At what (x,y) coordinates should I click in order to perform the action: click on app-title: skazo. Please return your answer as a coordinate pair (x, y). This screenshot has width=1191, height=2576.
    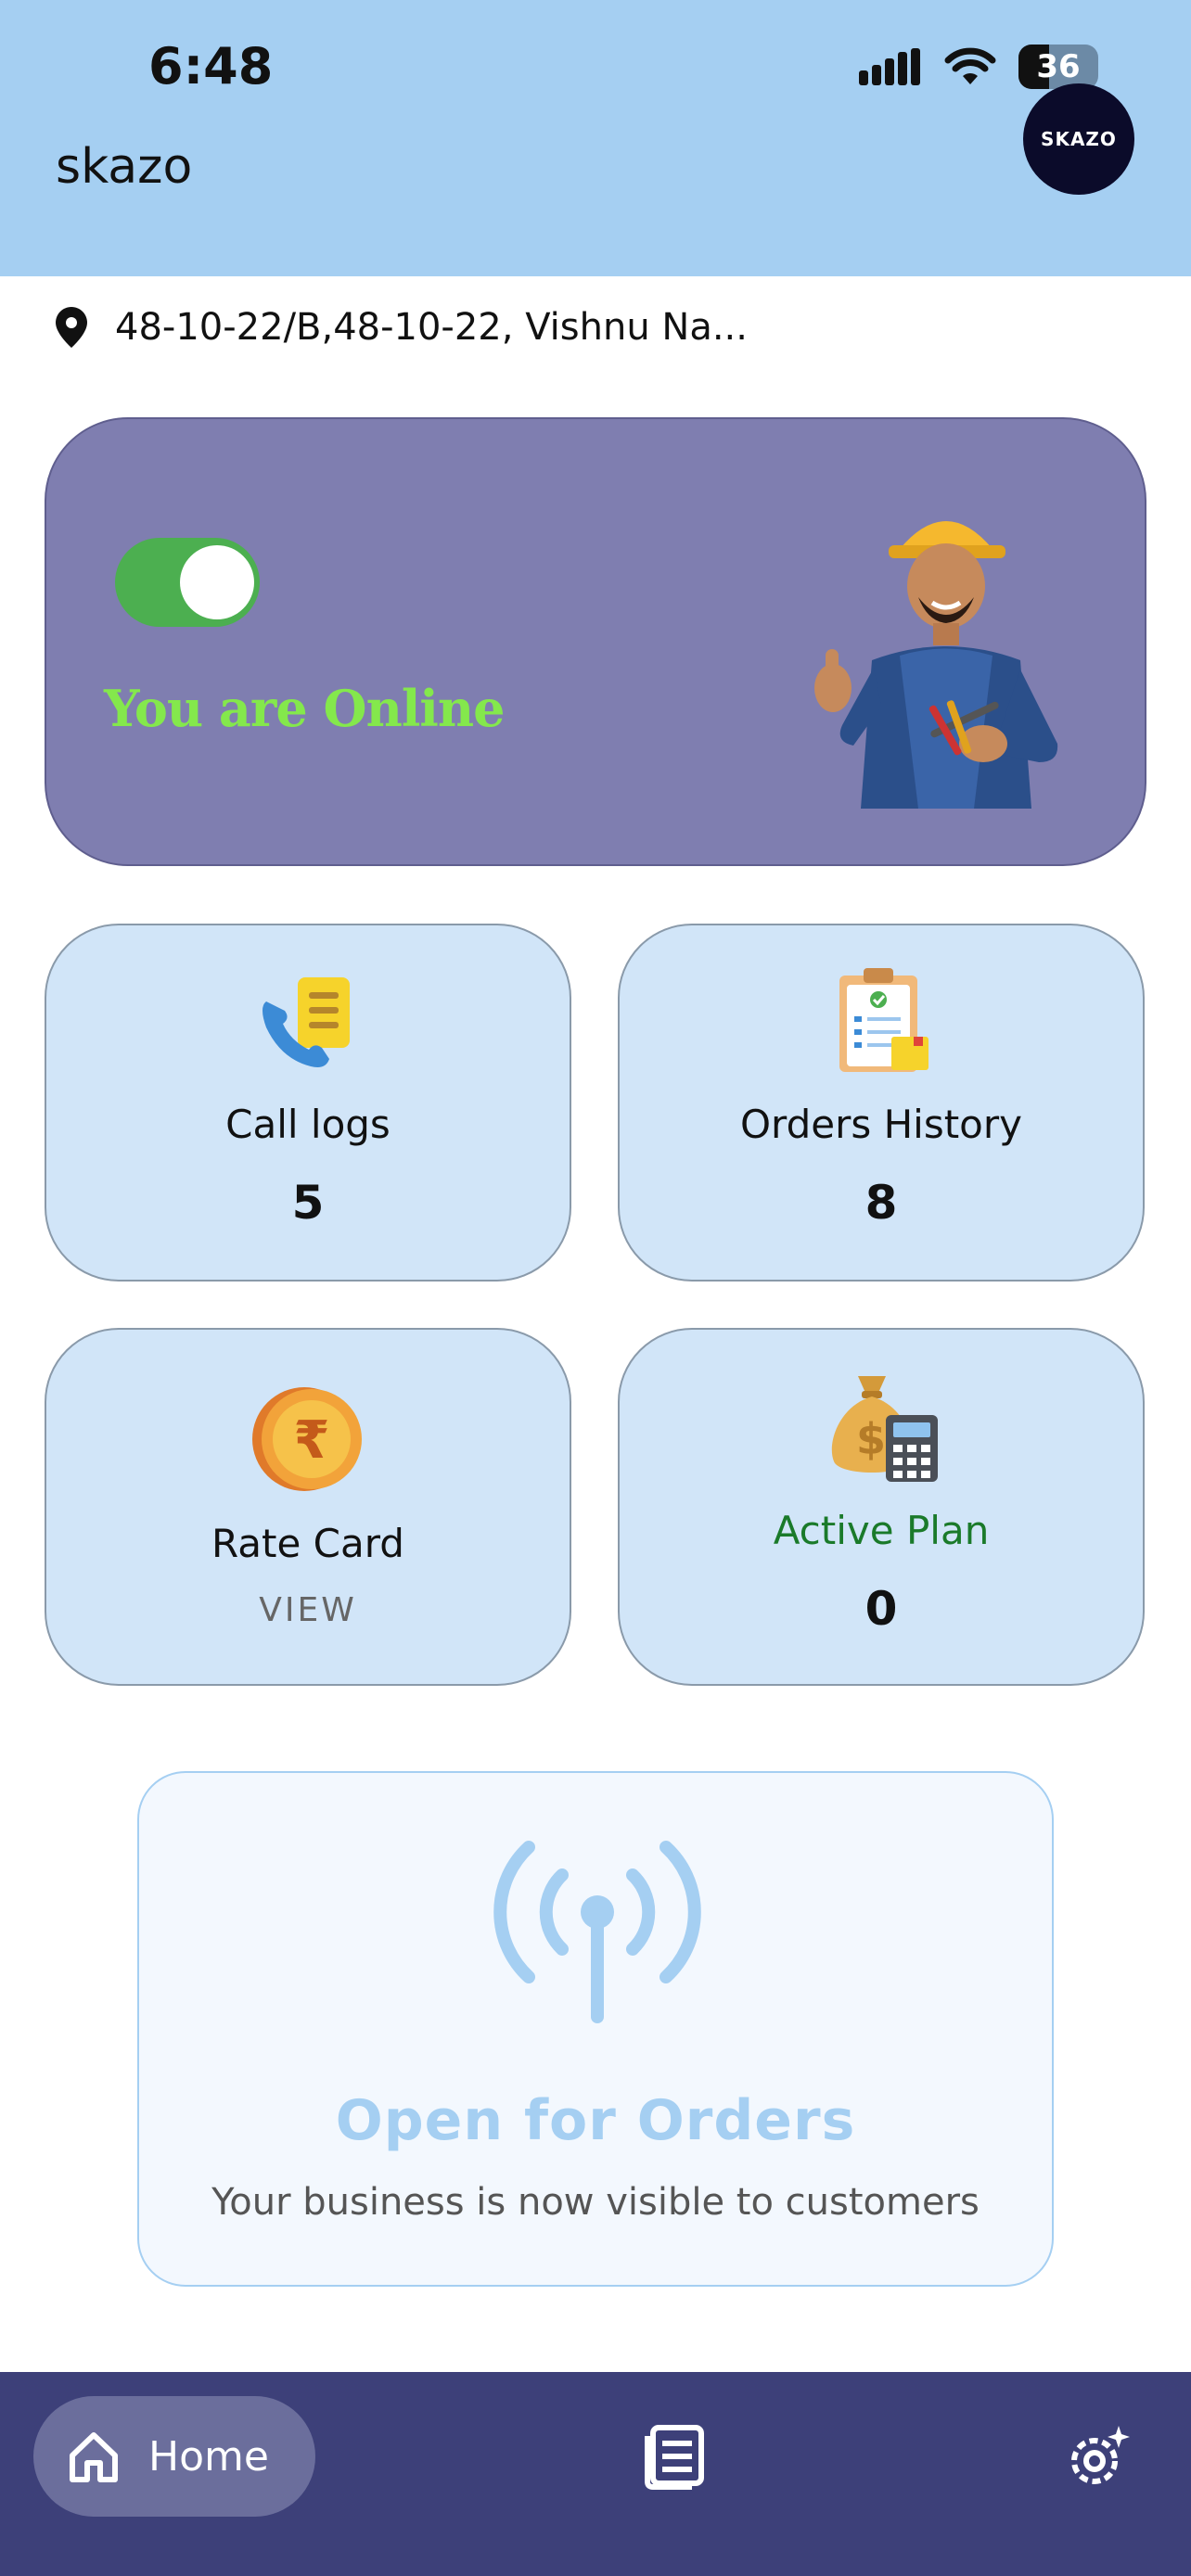
    Looking at the image, I should click on (124, 167).